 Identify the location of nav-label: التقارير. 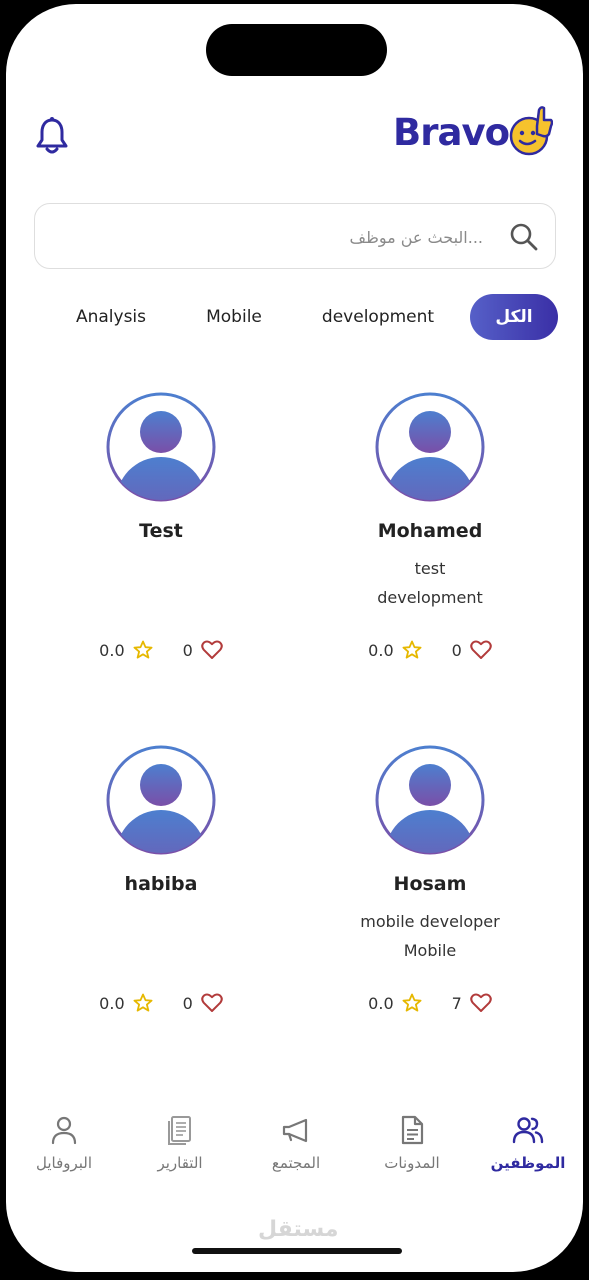
(180, 1163).